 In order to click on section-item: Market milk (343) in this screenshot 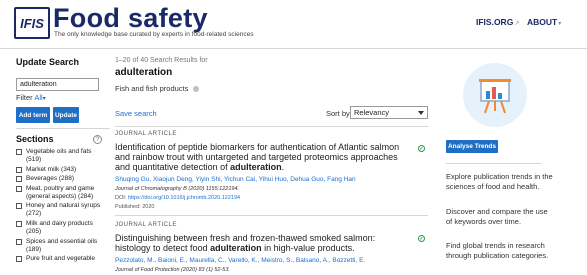, I will do `click(62, 170)`.